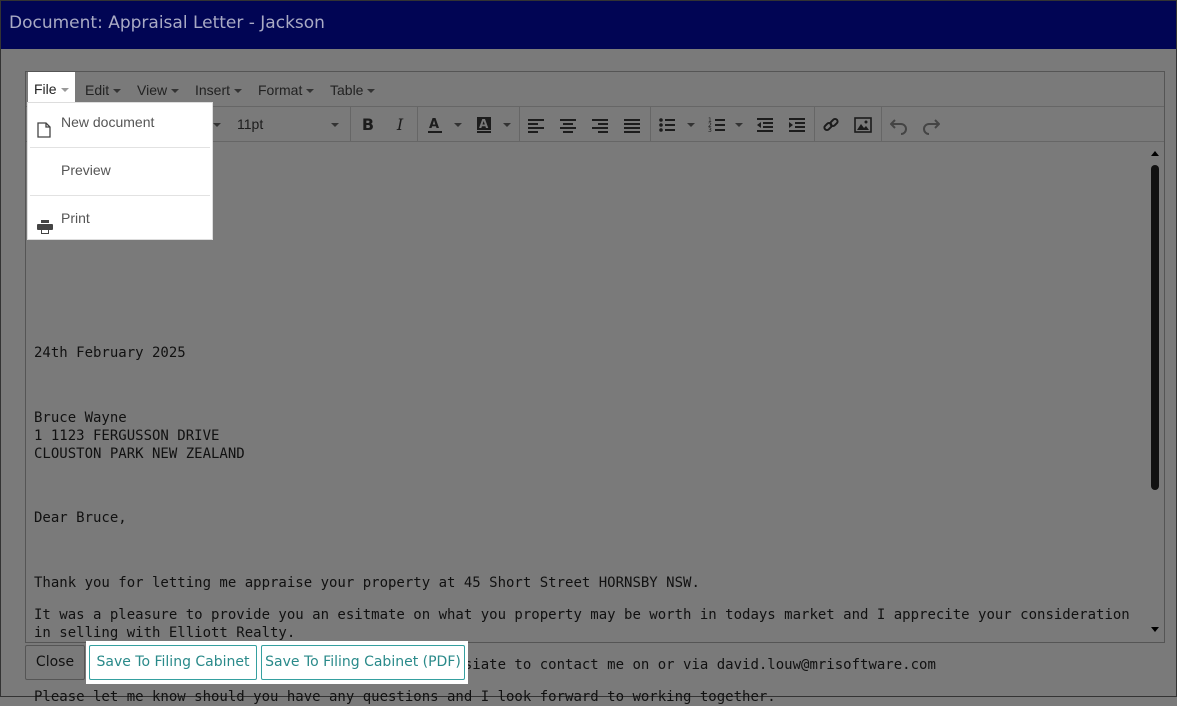 This screenshot has width=1177, height=706. What do you see at coordinates (110, 353) in the screenshot?
I see `letter-date: 24th February 2025` at bounding box center [110, 353].